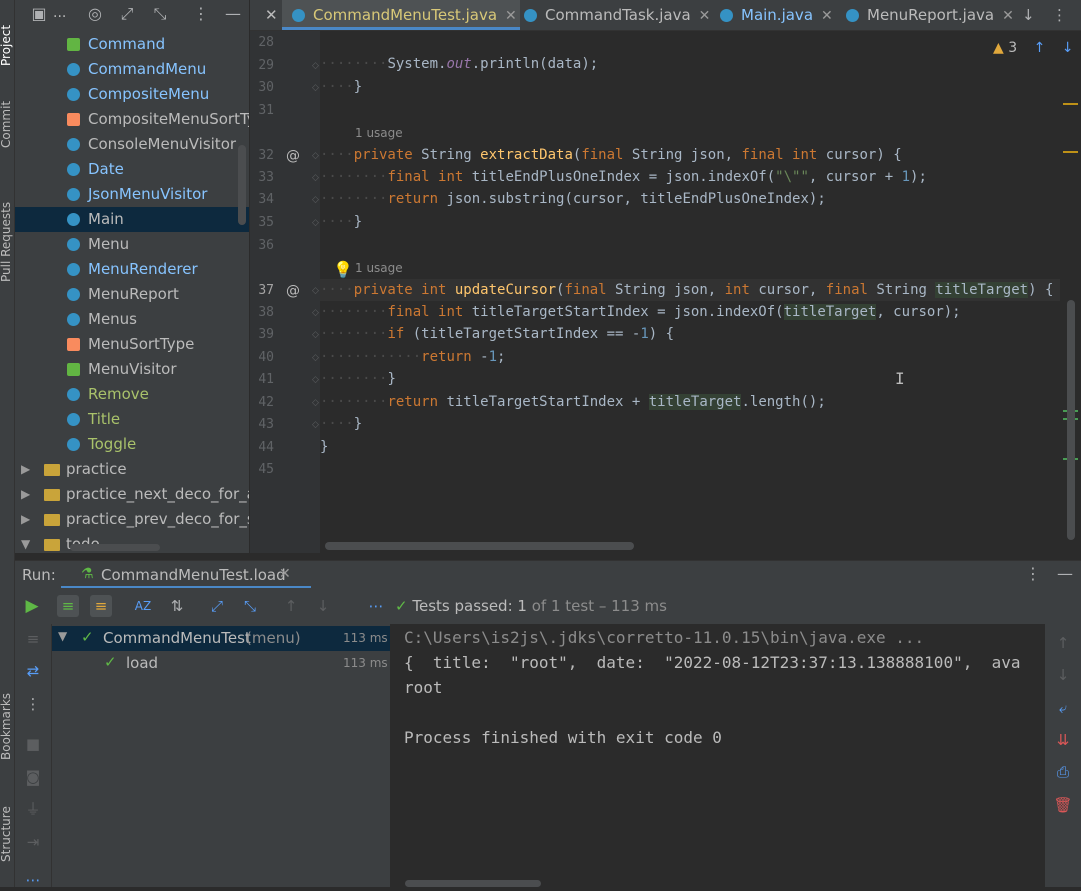 The height and width of the screenshot is (891, 1081). What do you see at coordinates (233, 14) in the screenshot?
I see `minimize-icon: —` at bounding box center [233, 14].